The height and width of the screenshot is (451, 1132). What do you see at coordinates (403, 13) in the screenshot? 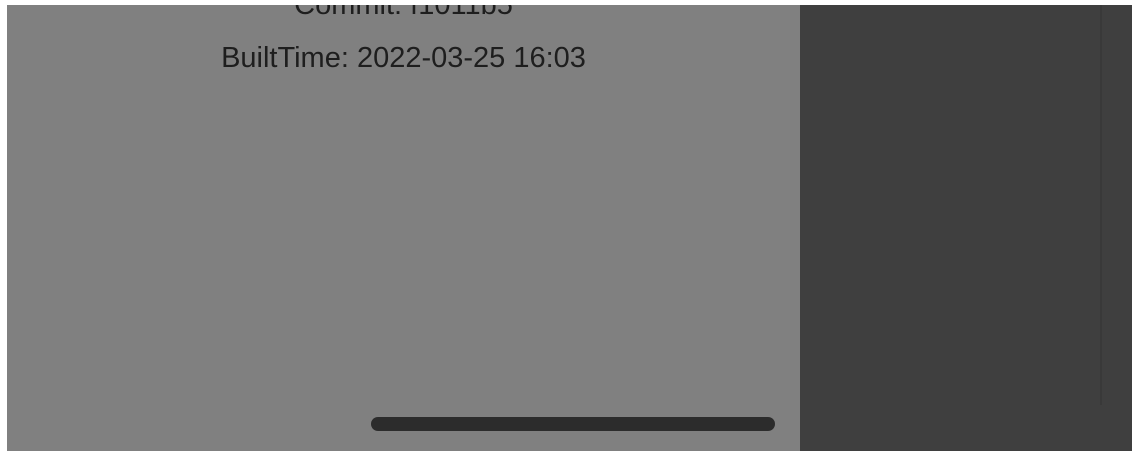
I see `commit-text: Commit: f1011b5` at bounding box center [403, 13].